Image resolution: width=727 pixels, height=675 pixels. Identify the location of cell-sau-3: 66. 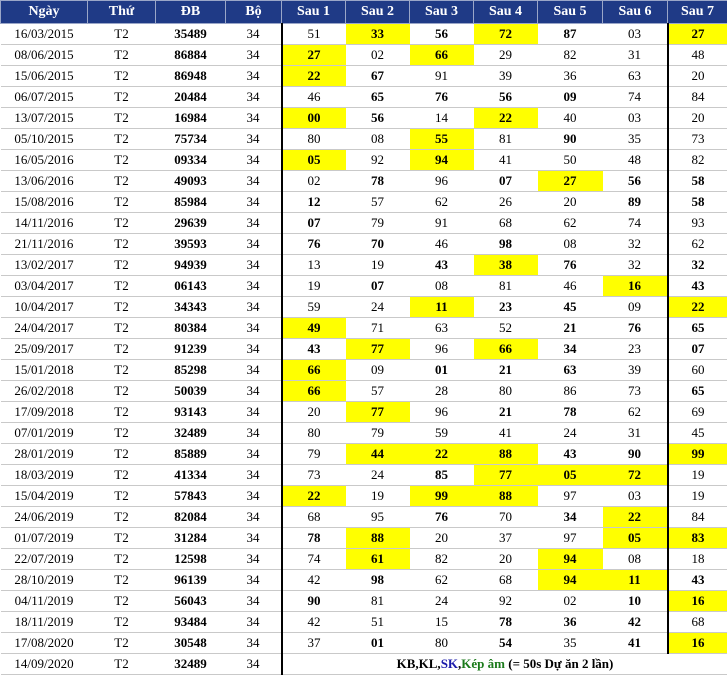
(442, 55).